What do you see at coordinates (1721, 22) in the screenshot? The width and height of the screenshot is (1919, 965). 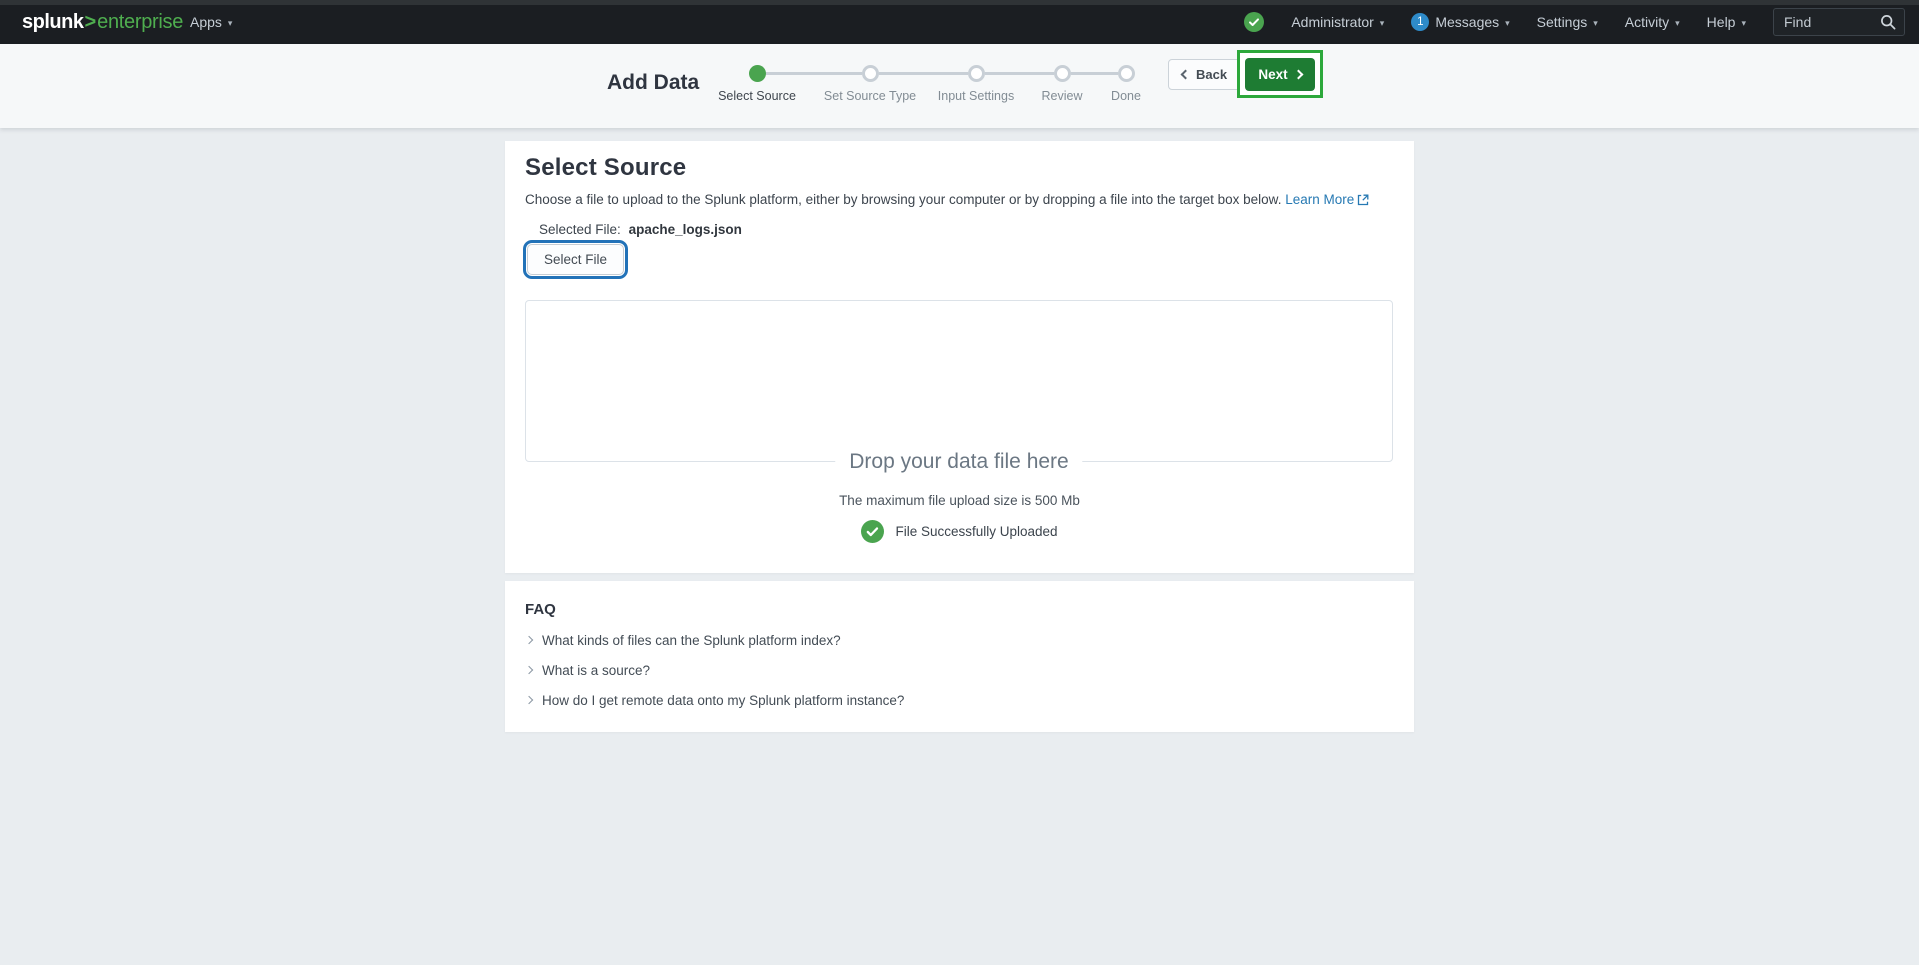 I see `help-menu-label: Help` at bounding box center [1721, 22].